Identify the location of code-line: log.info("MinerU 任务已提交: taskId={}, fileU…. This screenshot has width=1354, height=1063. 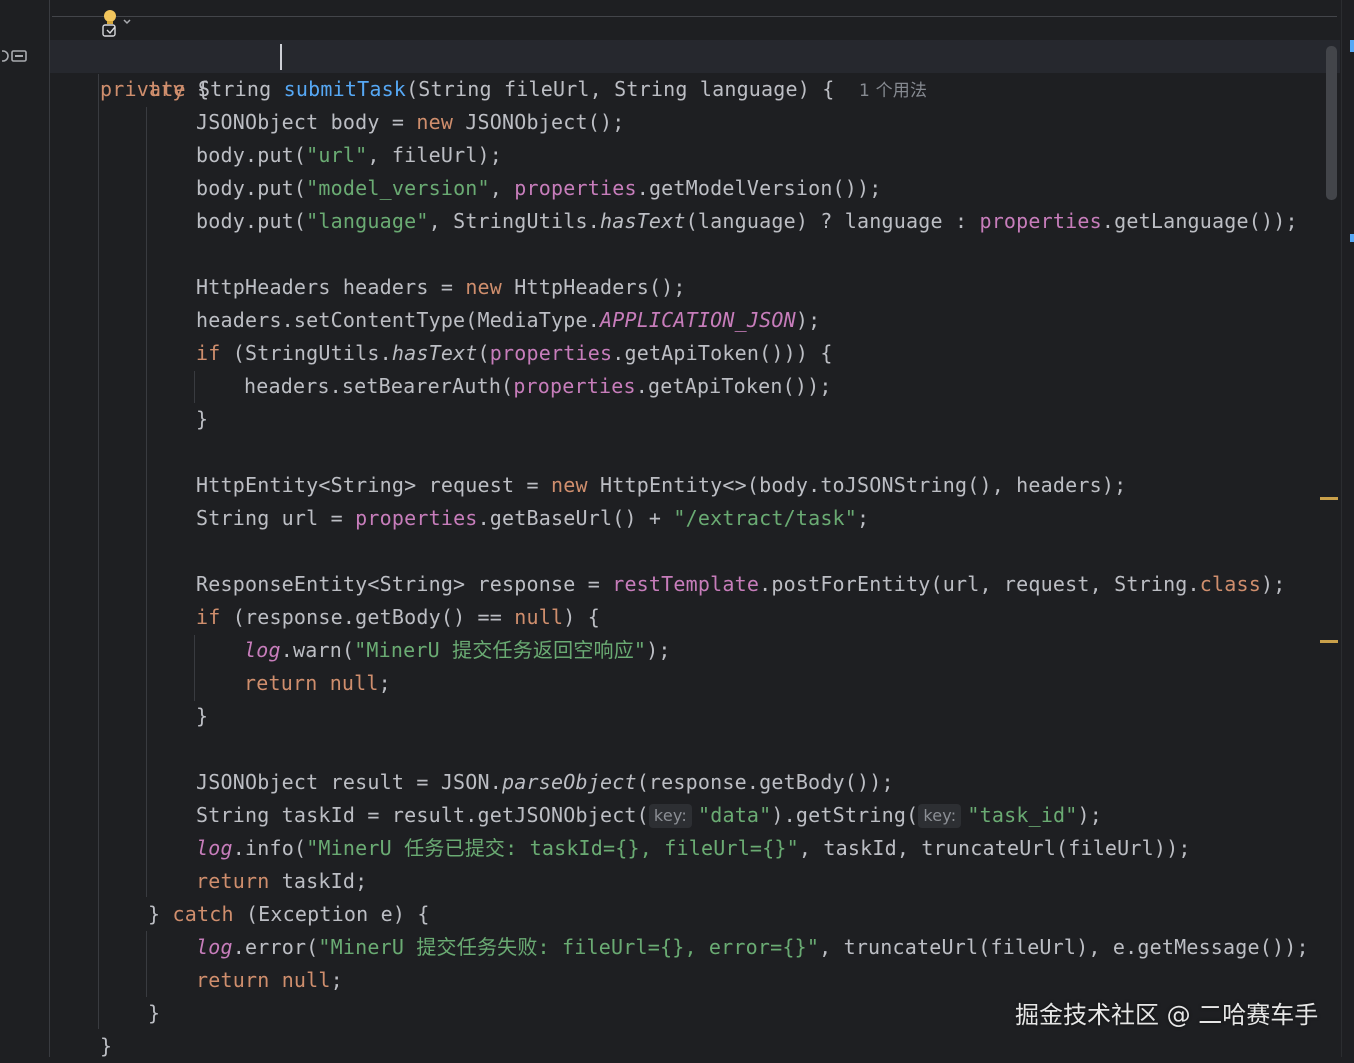
(693, 848).